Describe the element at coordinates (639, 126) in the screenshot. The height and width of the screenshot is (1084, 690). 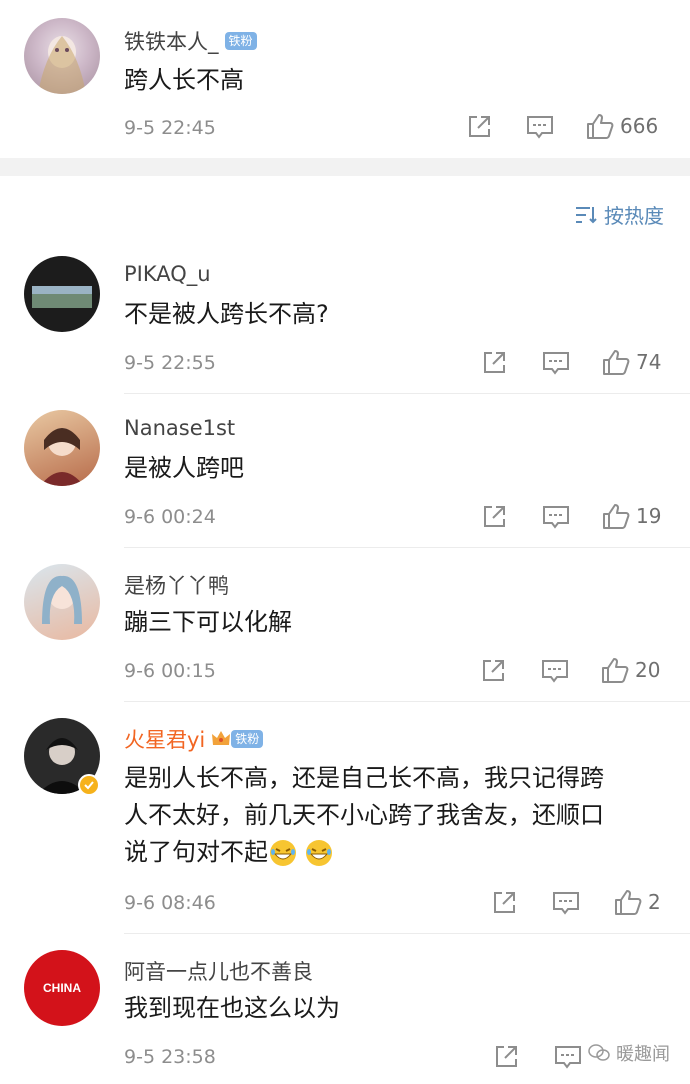
I see `like-count: 666` at that location.